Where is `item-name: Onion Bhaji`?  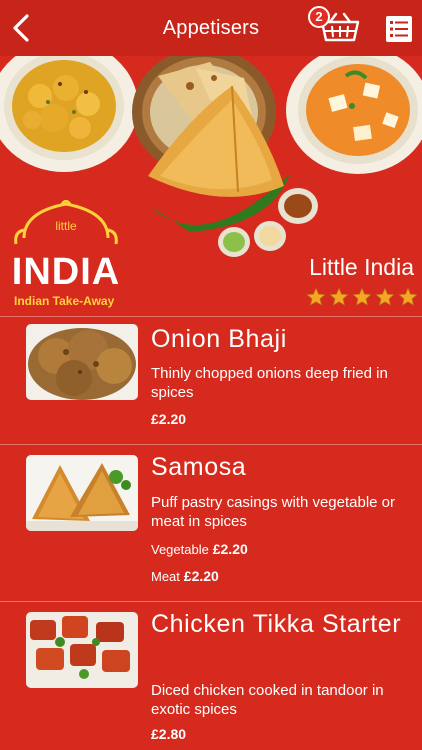
item-name: Onion Bhaji is located at coordinates (219, 339).